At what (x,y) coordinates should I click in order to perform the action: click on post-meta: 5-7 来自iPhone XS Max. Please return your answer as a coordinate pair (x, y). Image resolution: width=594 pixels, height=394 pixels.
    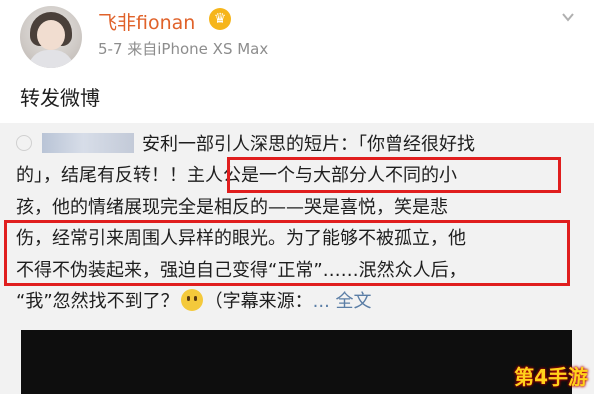
    Looking at the image, I should click on (183, 49).